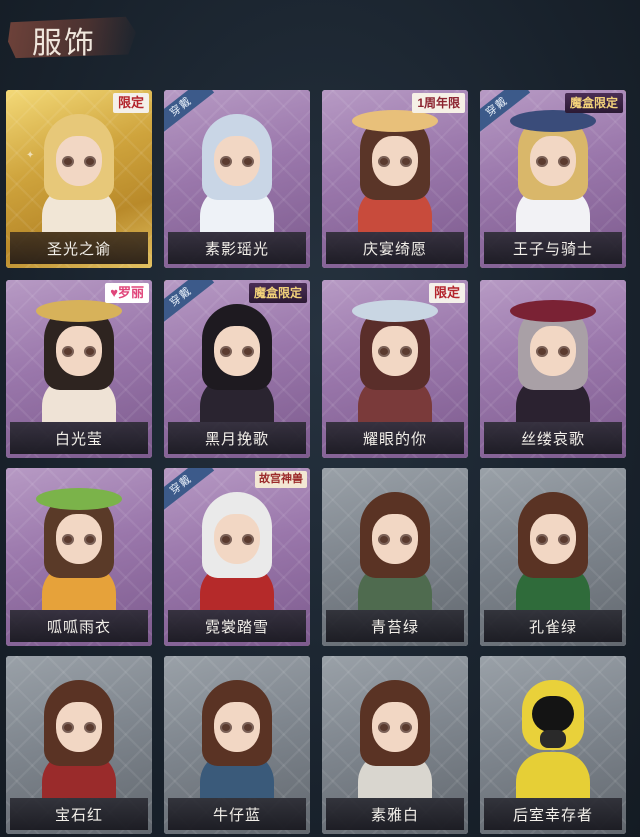 This screenshot has width=640, height=837. Describe the element at coordinates (553, 714) in the screenshot. I see `gas-mask-visor` at that location.